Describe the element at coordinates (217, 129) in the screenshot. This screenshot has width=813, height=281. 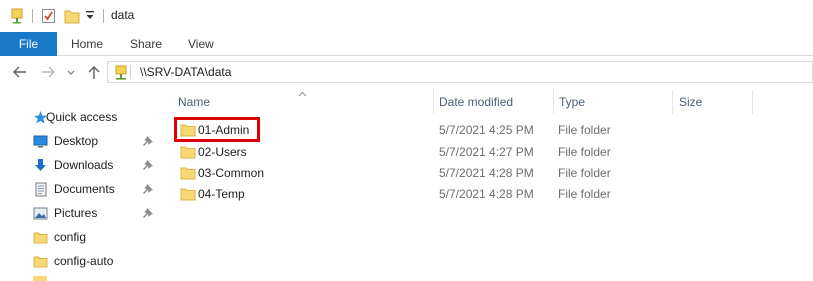
I see `highlight-box` at that location.